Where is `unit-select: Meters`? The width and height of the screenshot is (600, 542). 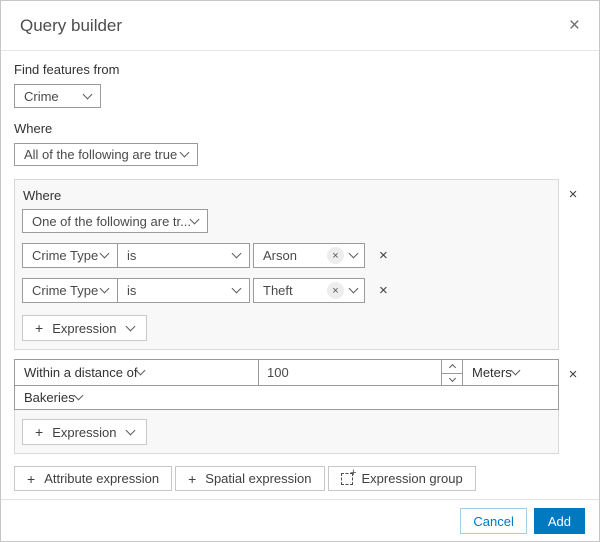
unit-select: Meters is located at coordinates (510, 372).